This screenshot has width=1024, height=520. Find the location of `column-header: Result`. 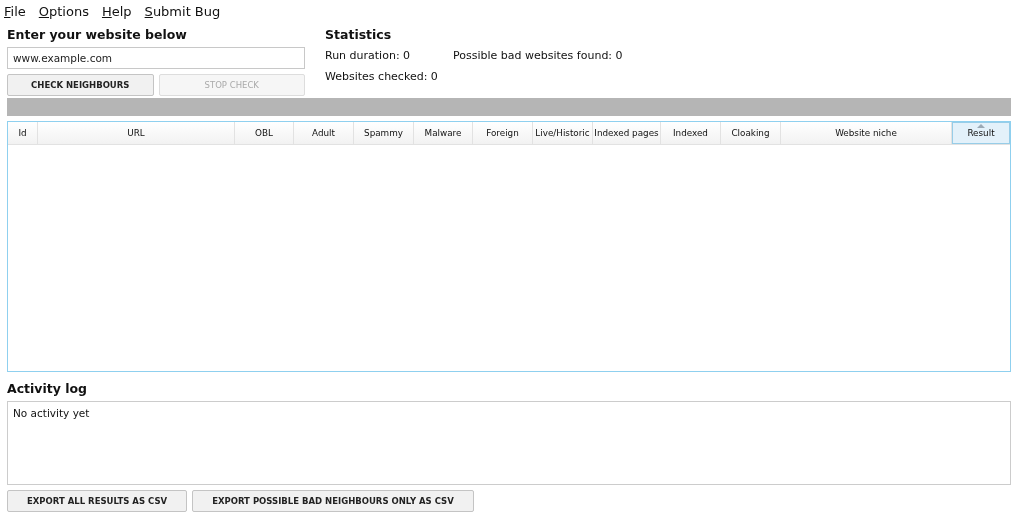

column-header: Result is located at coordinates (981, 133).